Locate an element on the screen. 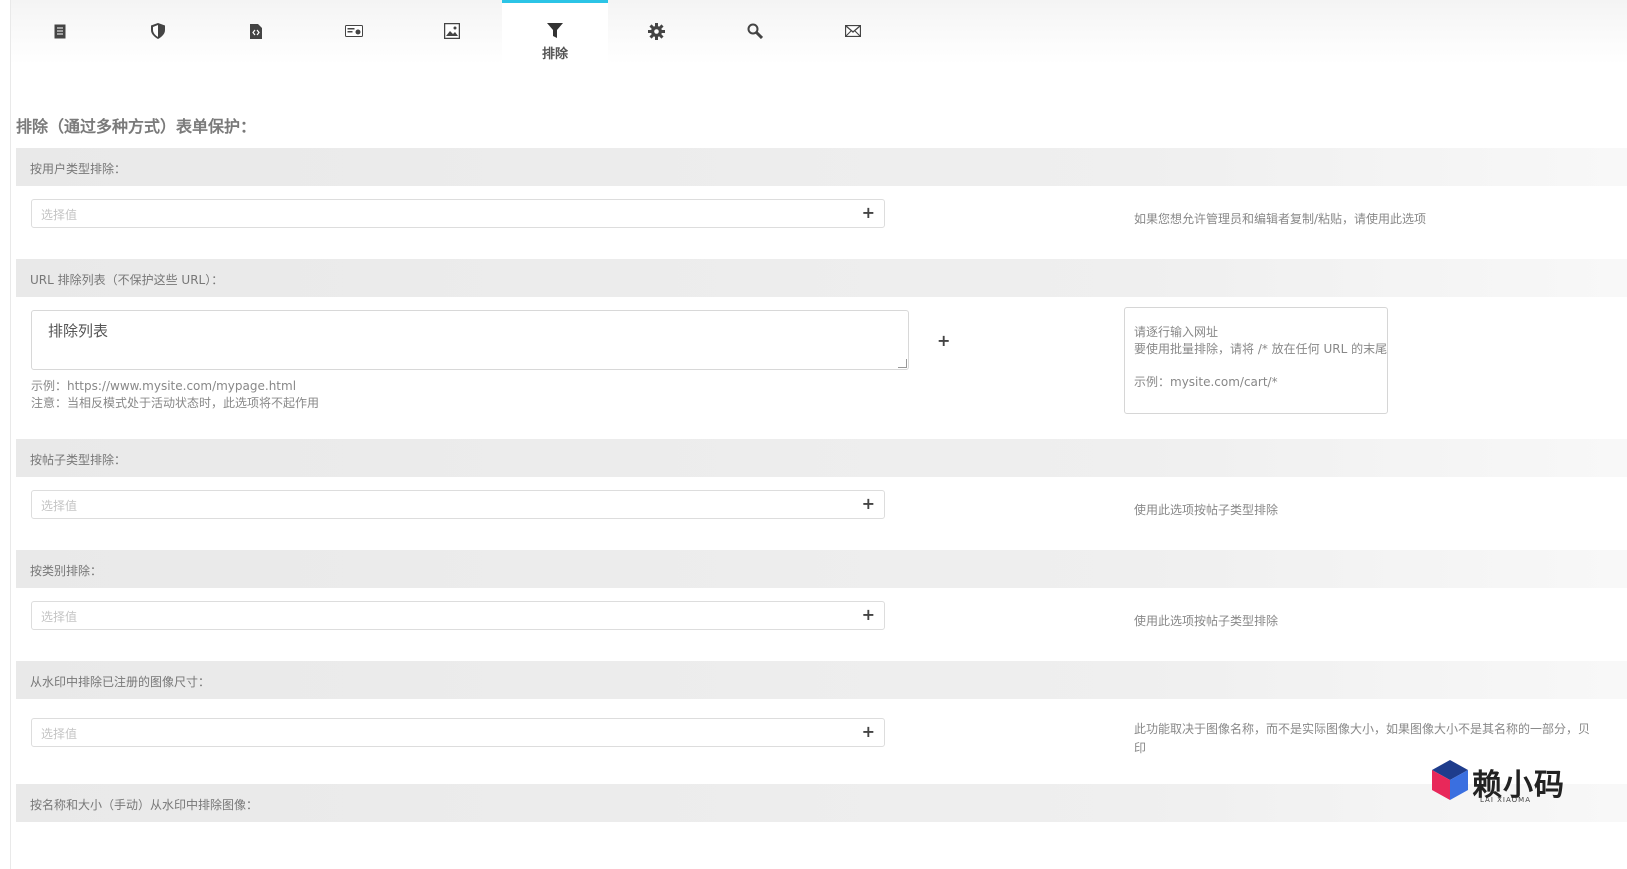  tab-settings is located at coordinates (656, 31).